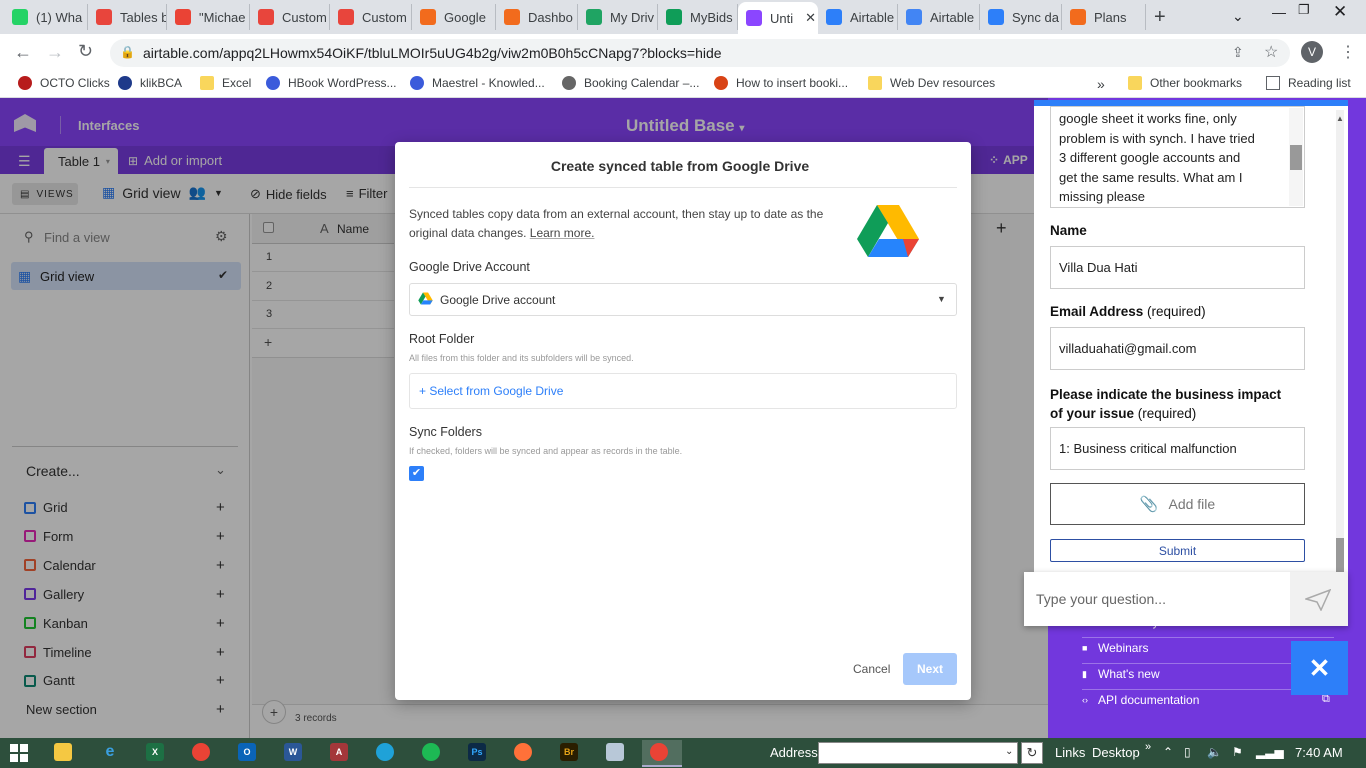  I want to click on menu-icon: ⋮, so click(1348, 52).